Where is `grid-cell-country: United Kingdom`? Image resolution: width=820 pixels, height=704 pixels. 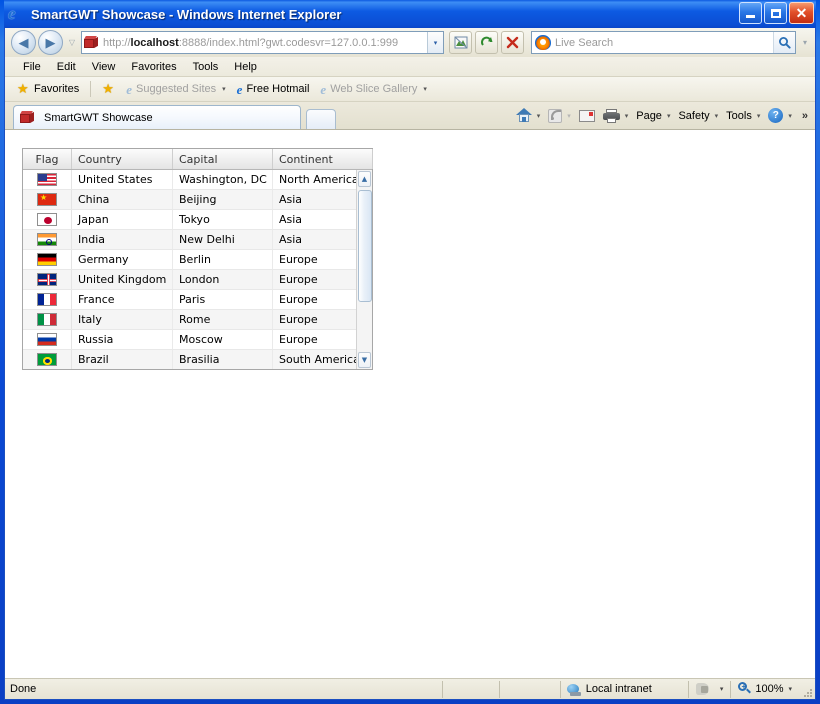 grid-cell-country: United Kingdom is located at coordinates (122, 279).